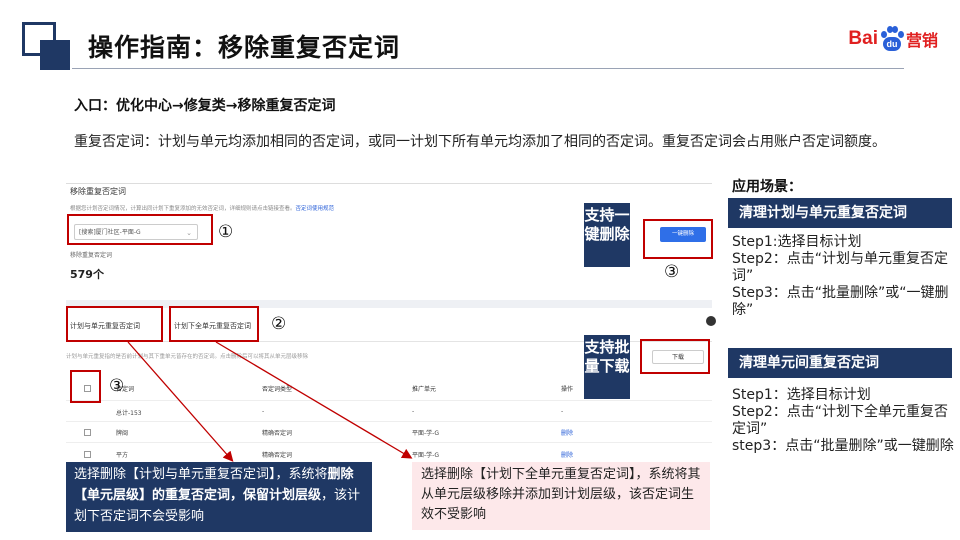 This screenshot has width=960, height=540. What do you see at coordinates (840, 420) in the screenshot?
I see `scene2-step: Step2：点击“计划下全单元重复否定词”` at bounding box center [840, 420].